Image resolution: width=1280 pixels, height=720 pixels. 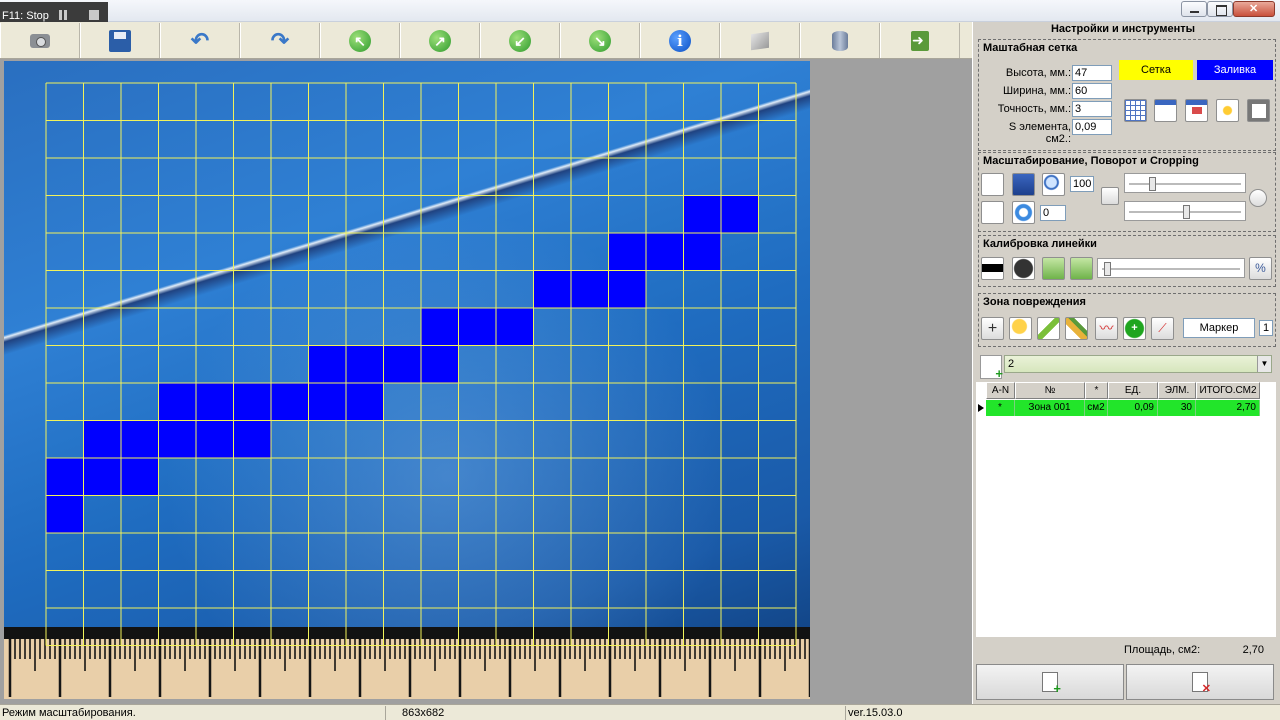 What do you see at coordinates (1053, 213) in the screenshot?
I see `rotate-input: 0` at bounding box center [1053, 213].